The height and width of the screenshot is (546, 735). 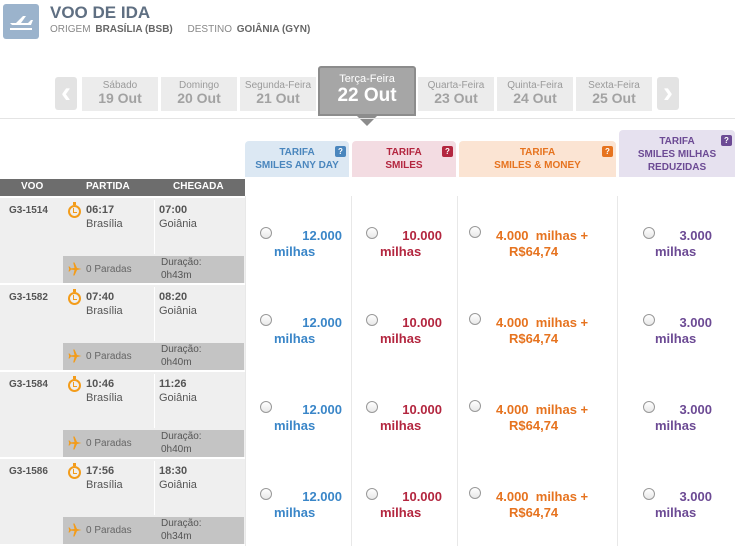 I want to click on departure-time: 06:17, so click(x=100, y=210).